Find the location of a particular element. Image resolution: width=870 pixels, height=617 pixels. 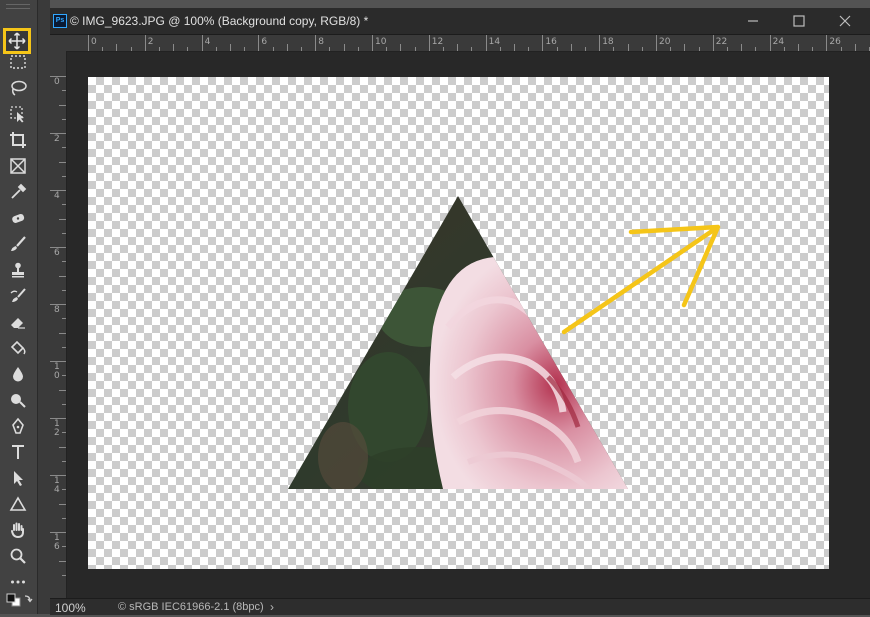

default-colors-icon is located at coordinates (19, 600).